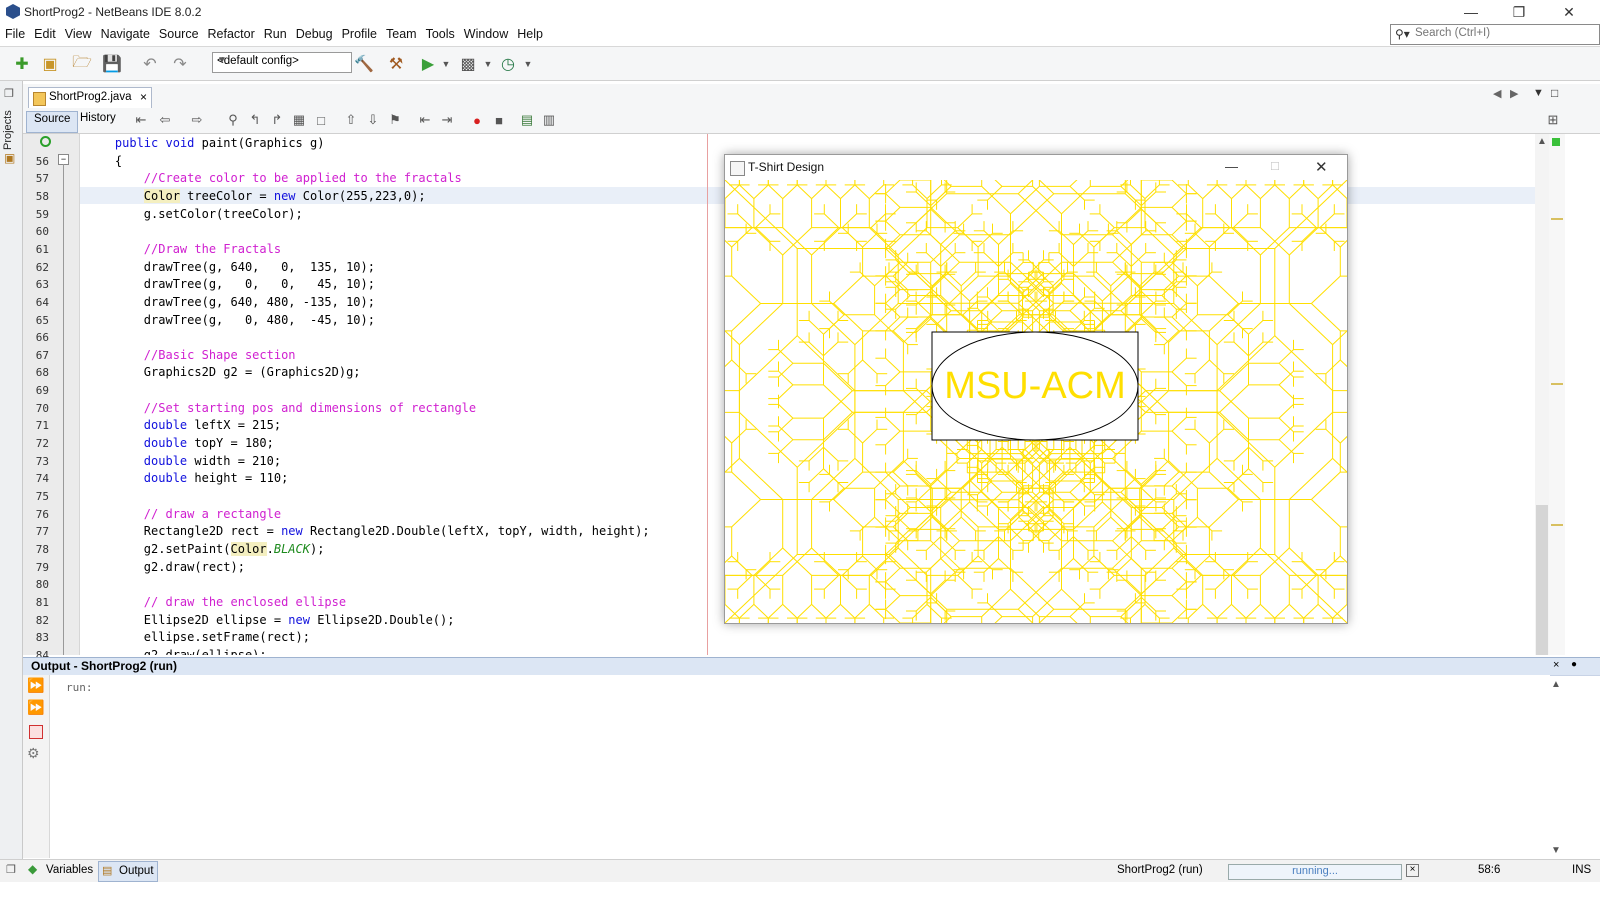  I want to click on back-icon: ⇦, so click(165, 120).